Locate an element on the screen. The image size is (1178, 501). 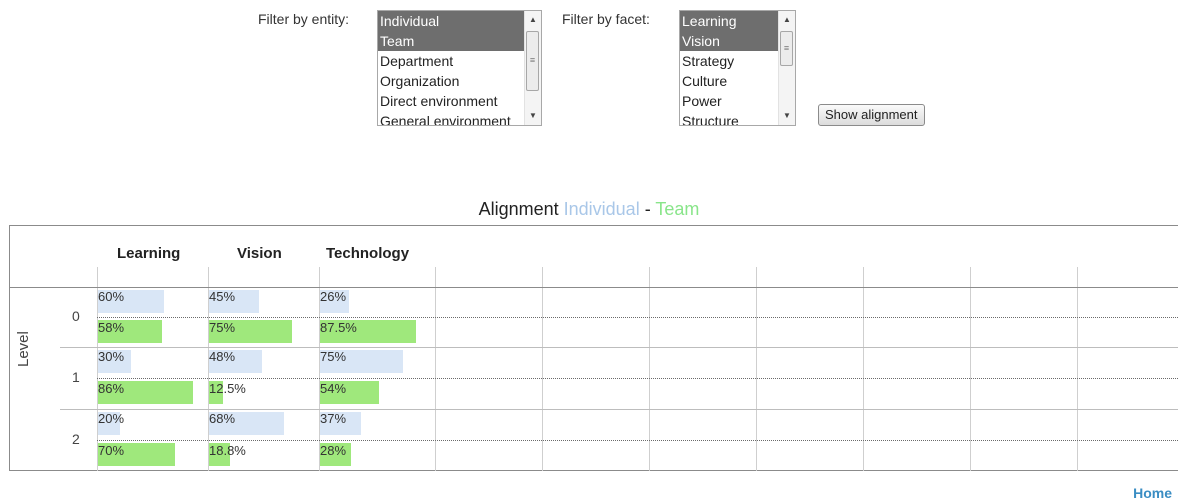
team-value: 58% is located at coordinates (111, 327).